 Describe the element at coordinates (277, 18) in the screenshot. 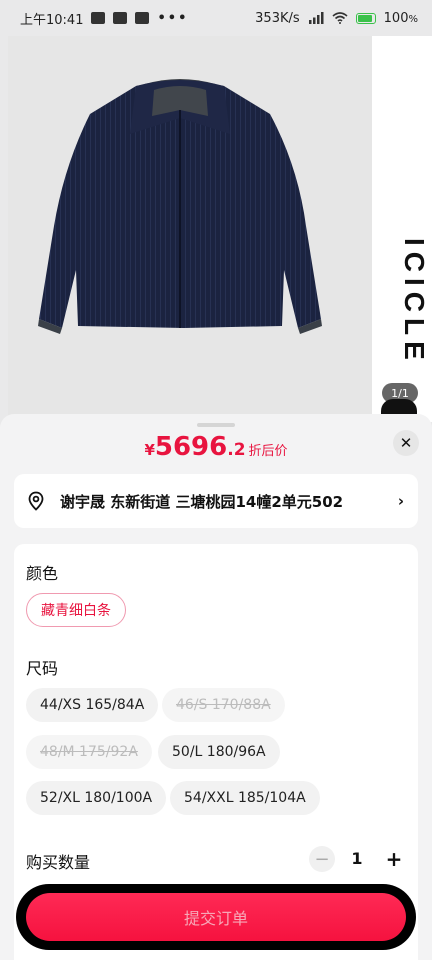

I see `network-speed: 353K/s` at that location.